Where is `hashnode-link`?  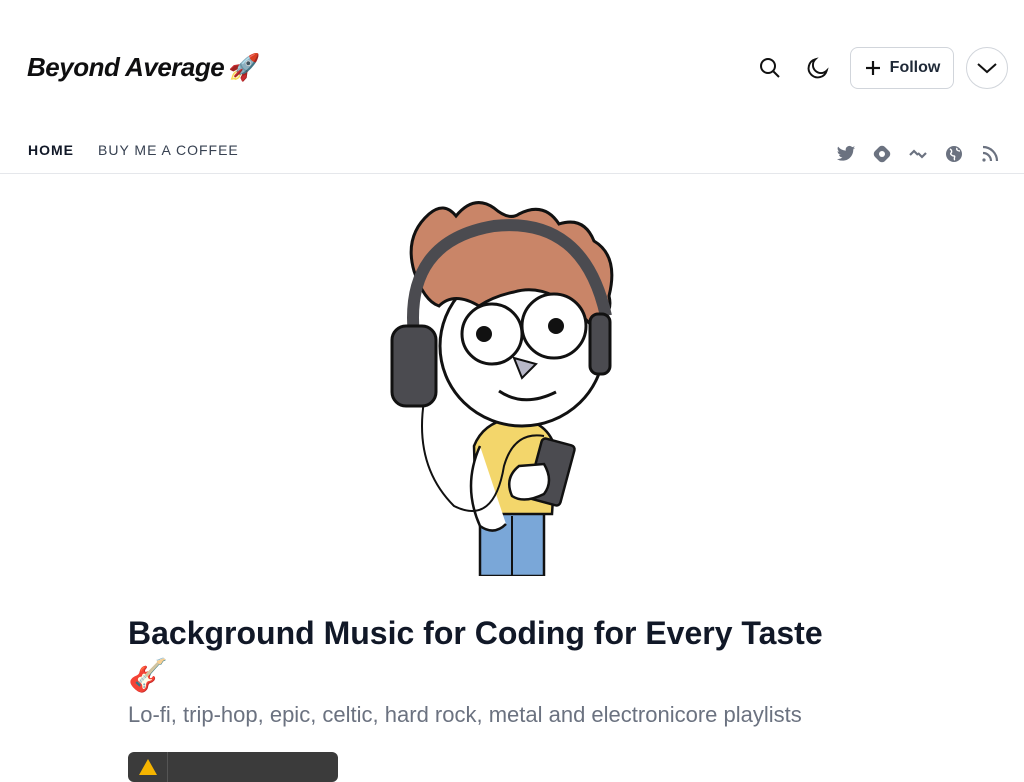 hashnode-link is located at coordinates (882, 154).